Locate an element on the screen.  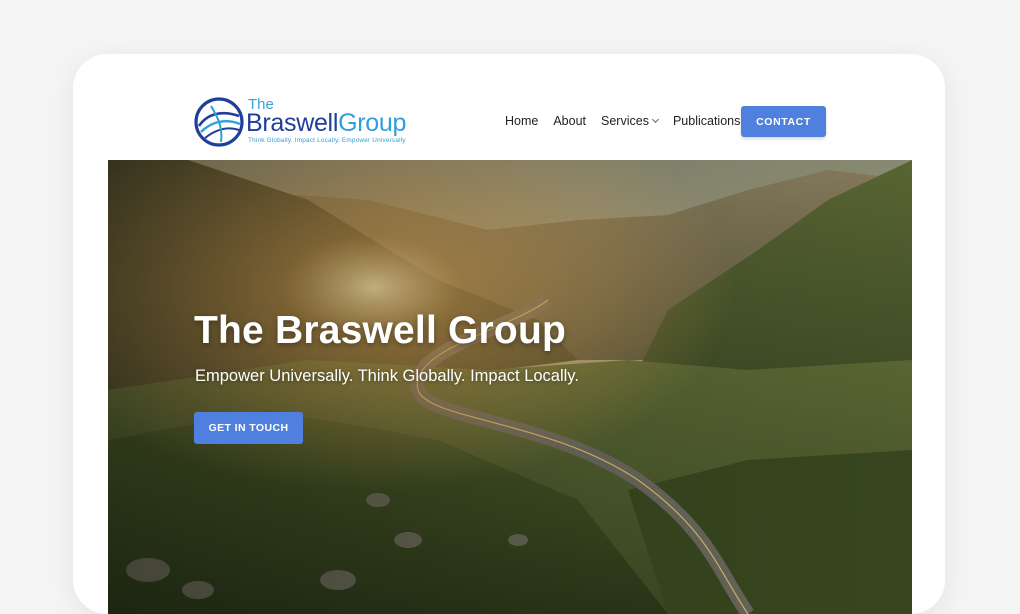
nav-item-label: Publications is located at coordinates (706, 121).